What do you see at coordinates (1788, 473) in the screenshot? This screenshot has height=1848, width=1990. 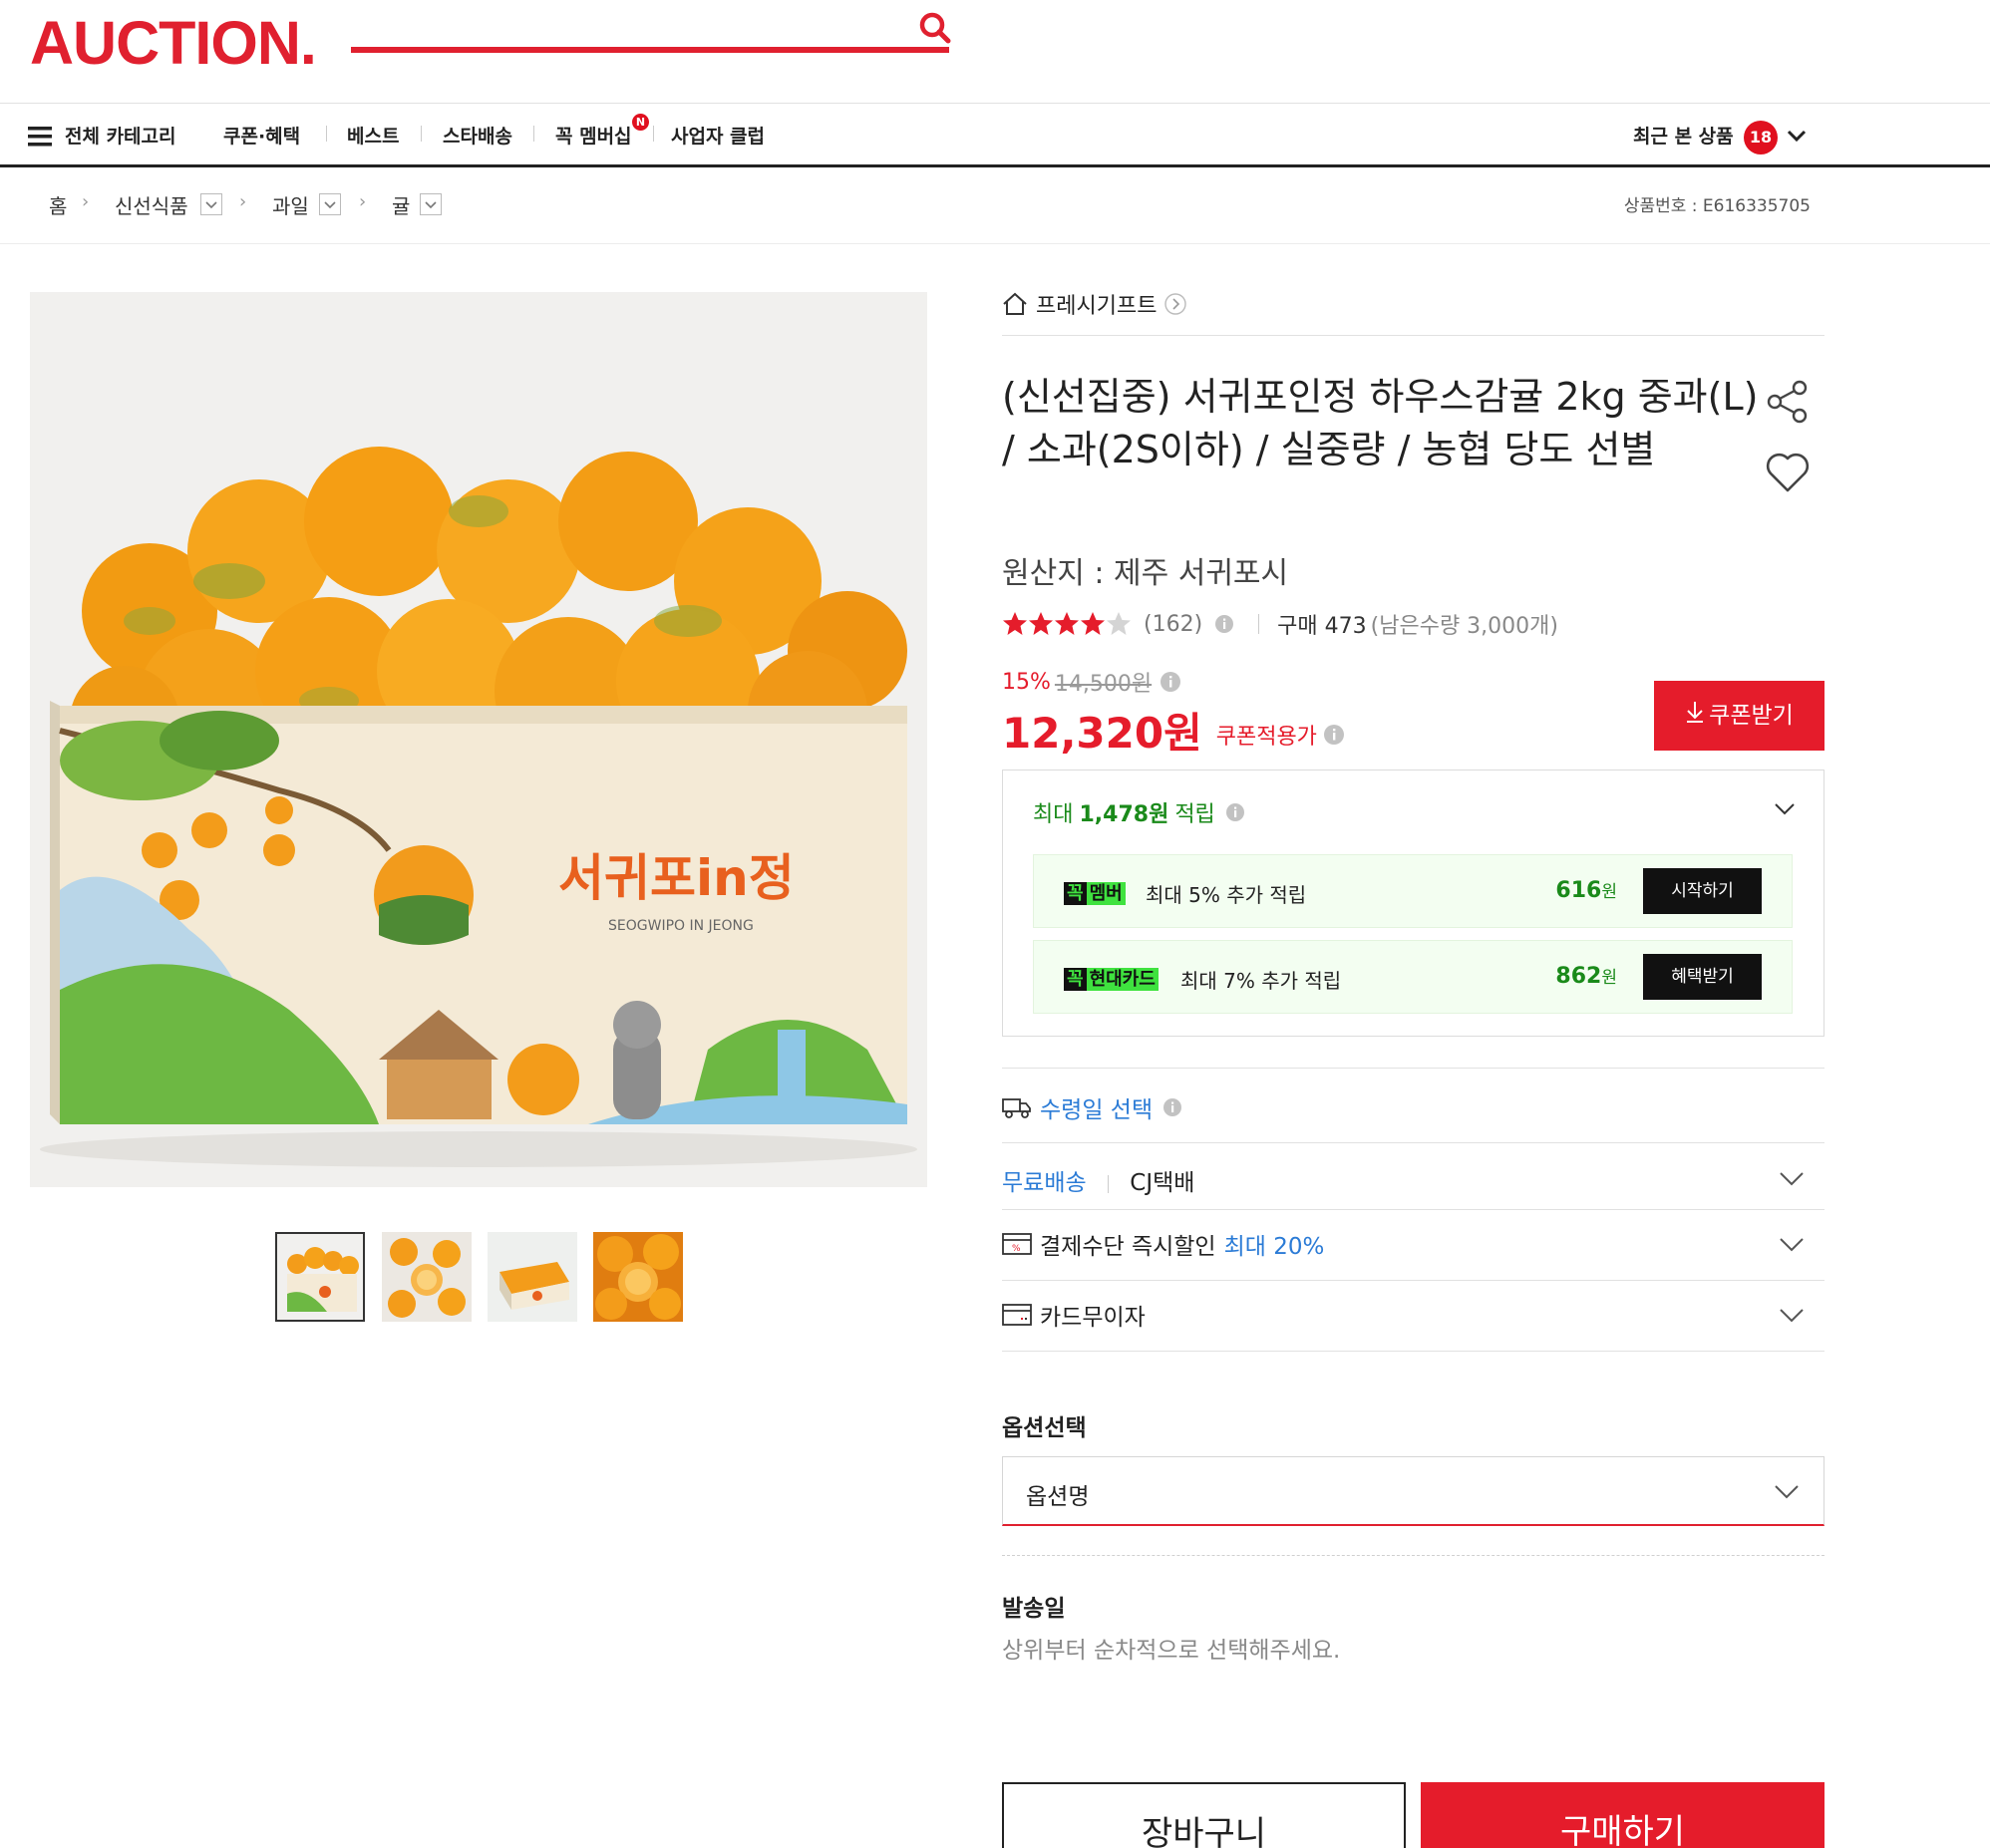 I see `heart-icon` at bounding box center [1788, 473].